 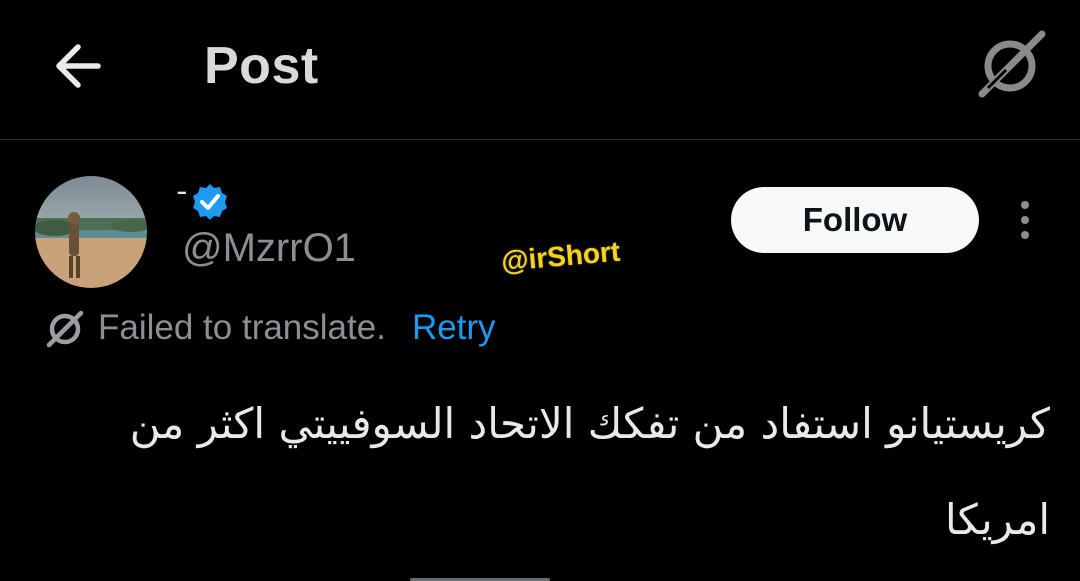 What do you see at coordinates (269, 248) in the screenshot?
I see `author-handle: @MzrrO1` at bounding box center [269, 248].